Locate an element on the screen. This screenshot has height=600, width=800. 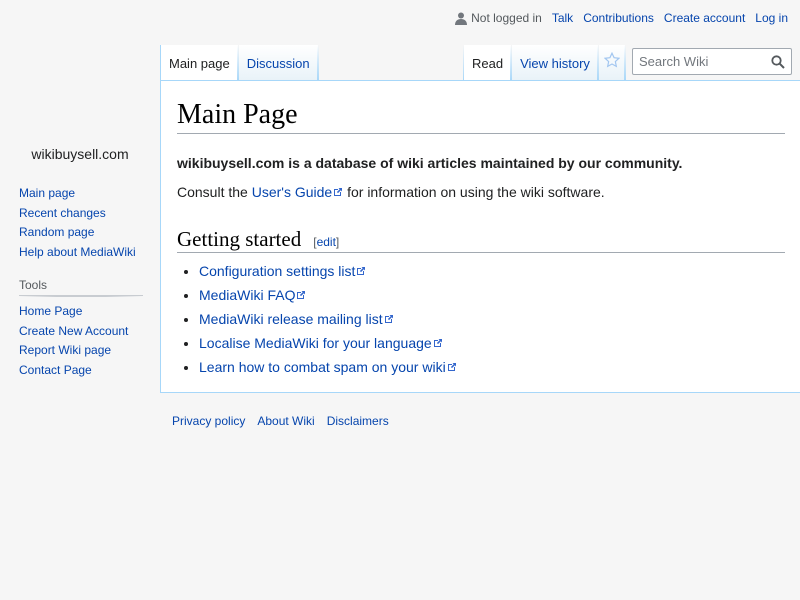
tools-item-report-wiki-page: Report Wiki page is located at coordinates (65, 350).